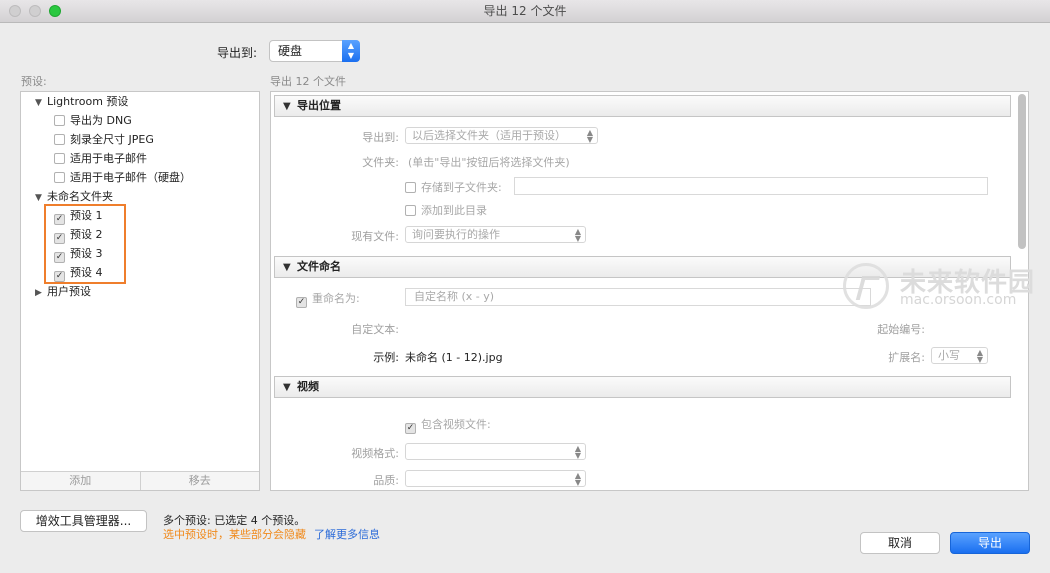 The height and width of the screenshot is (573, 1050). What do you see at coordinates (41, 293) in the screenshot?
I see `disclosure-closed-icon: ▶` at bounding box center [41, 293].